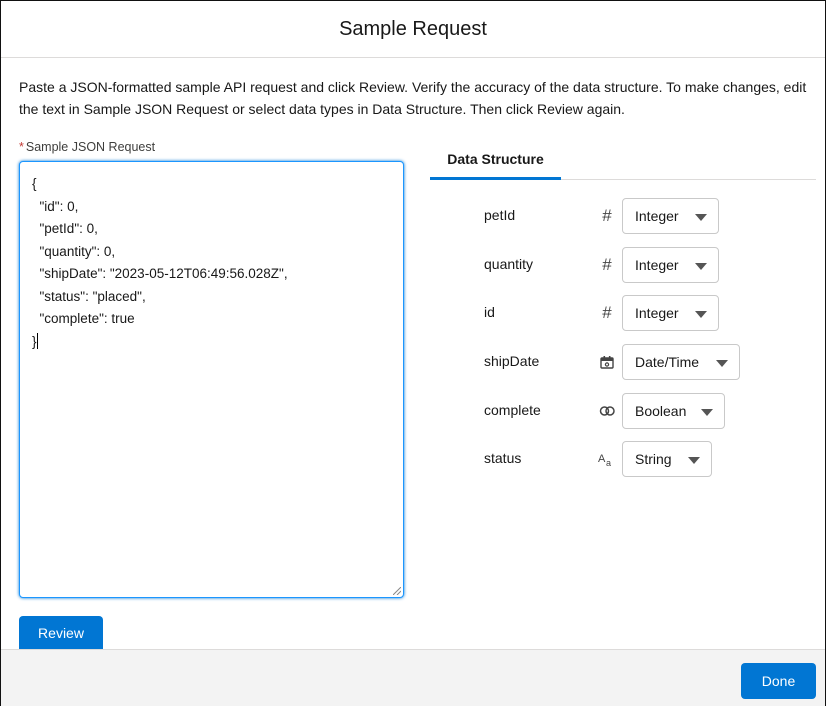  I want to click on modal-header: Sample Request, so click(413, 29).